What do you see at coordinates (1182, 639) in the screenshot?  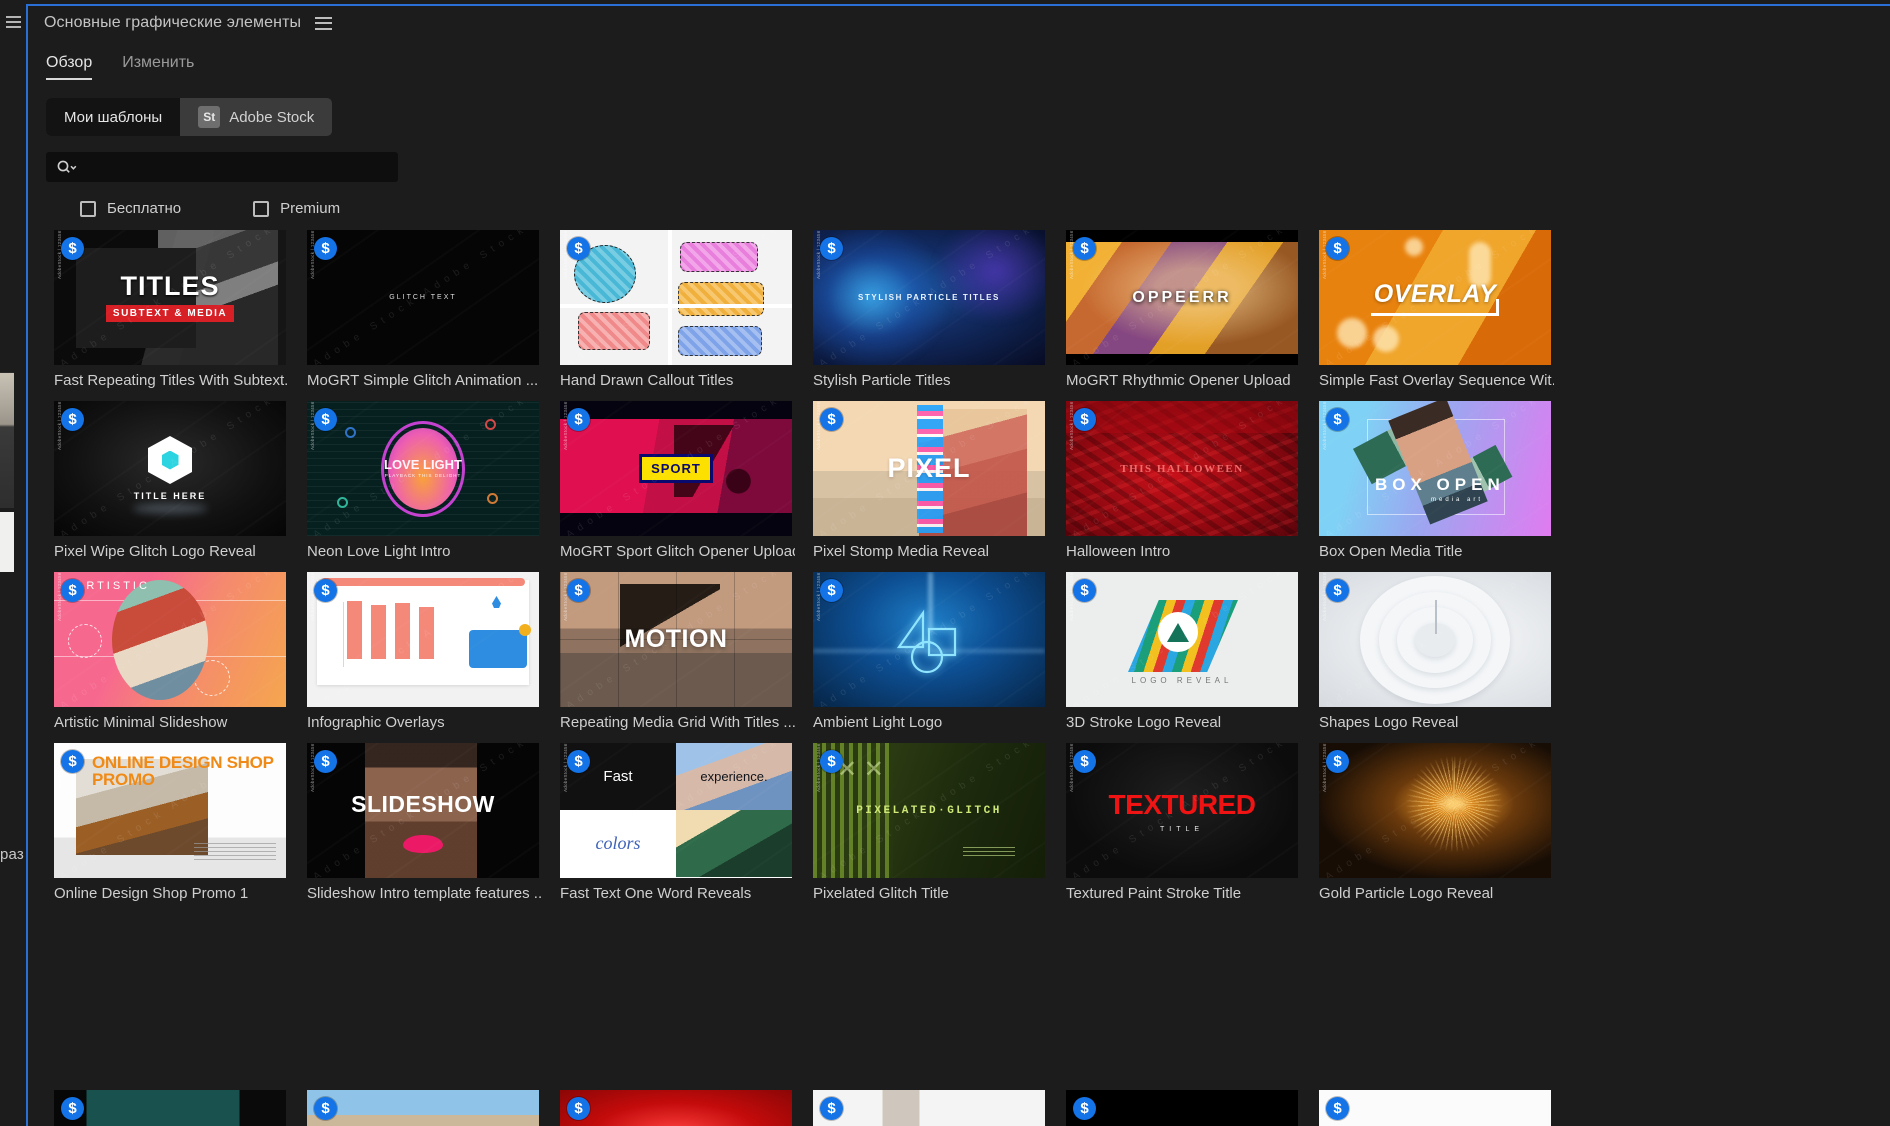 I see `template-thumbnail: LOGO REVEAL AdobeStock | 1234567 $` at bounding box center [1182, 639].